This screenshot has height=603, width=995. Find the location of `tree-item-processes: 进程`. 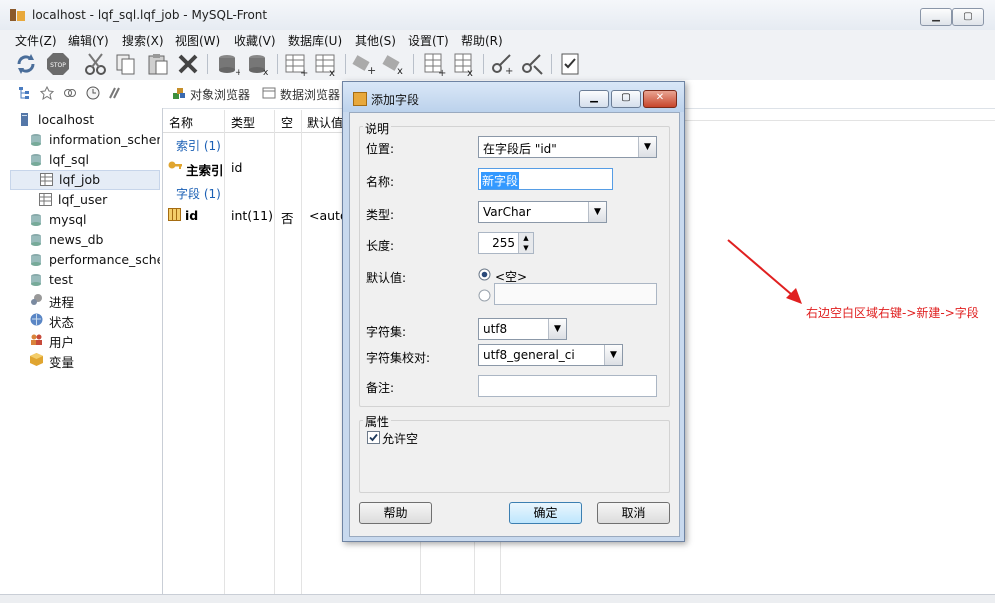

tree-item-processes: 进程 is located at coordinates (94, 300).